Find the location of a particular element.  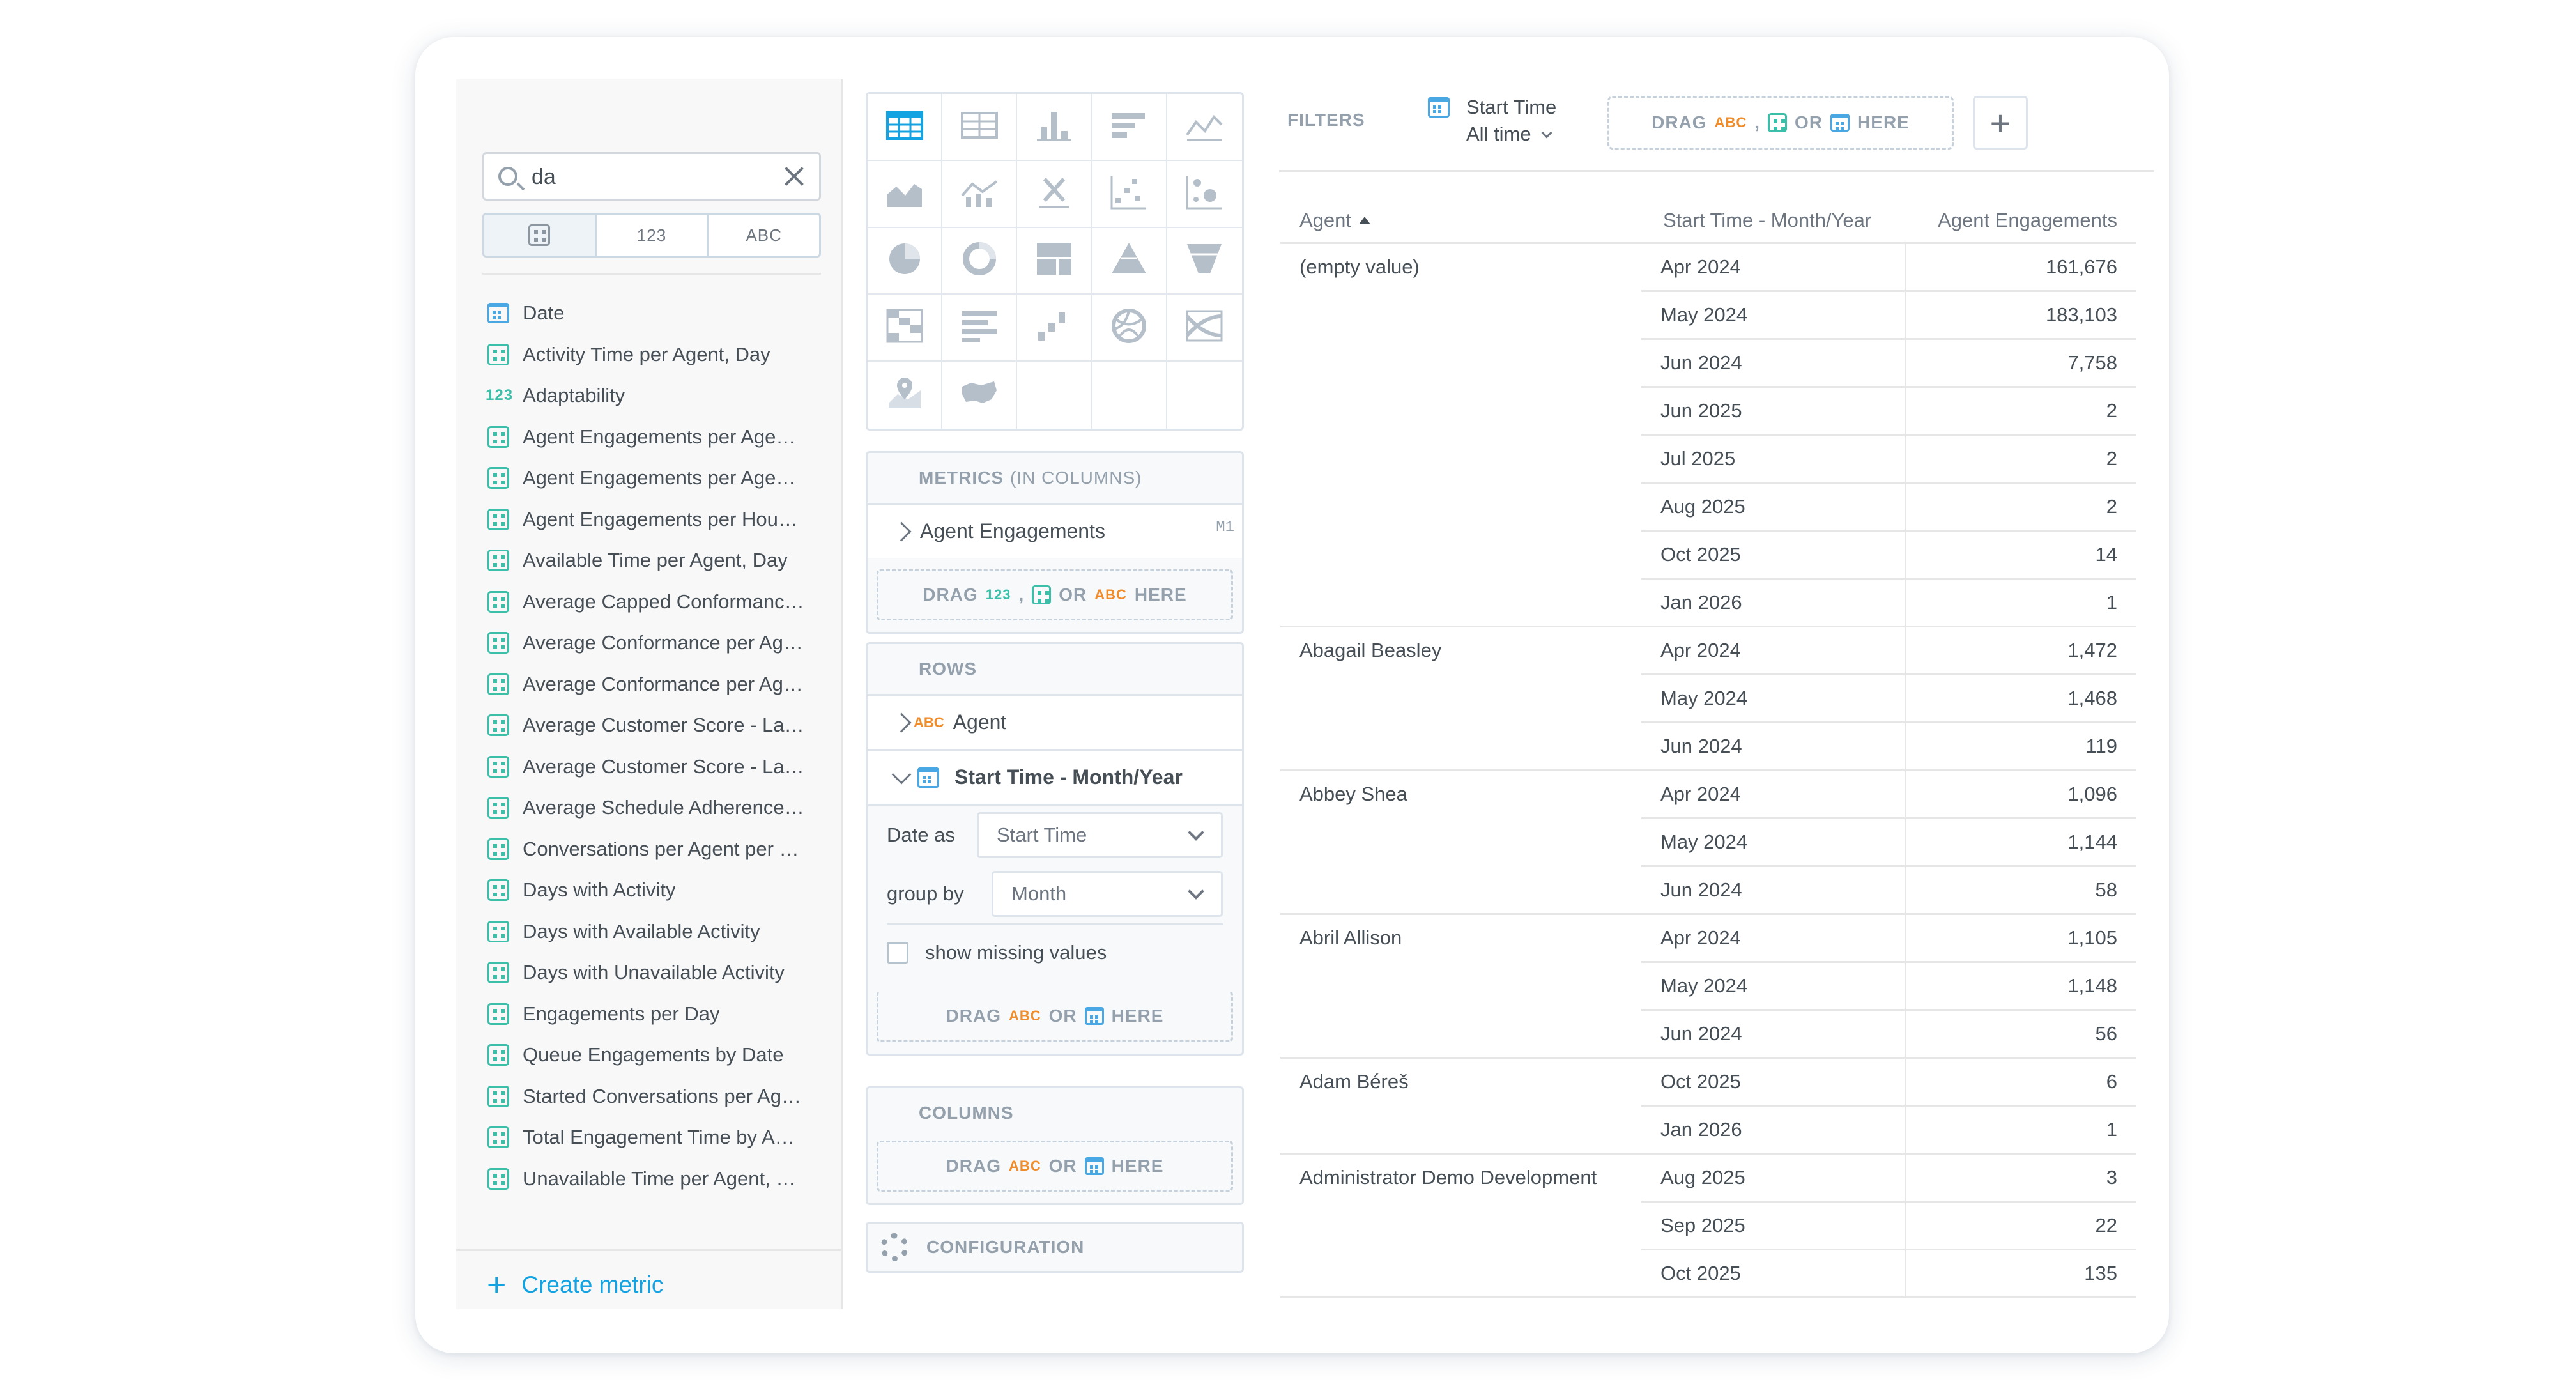

vis-type-bar-chart is located at coordinates (1129, 128).